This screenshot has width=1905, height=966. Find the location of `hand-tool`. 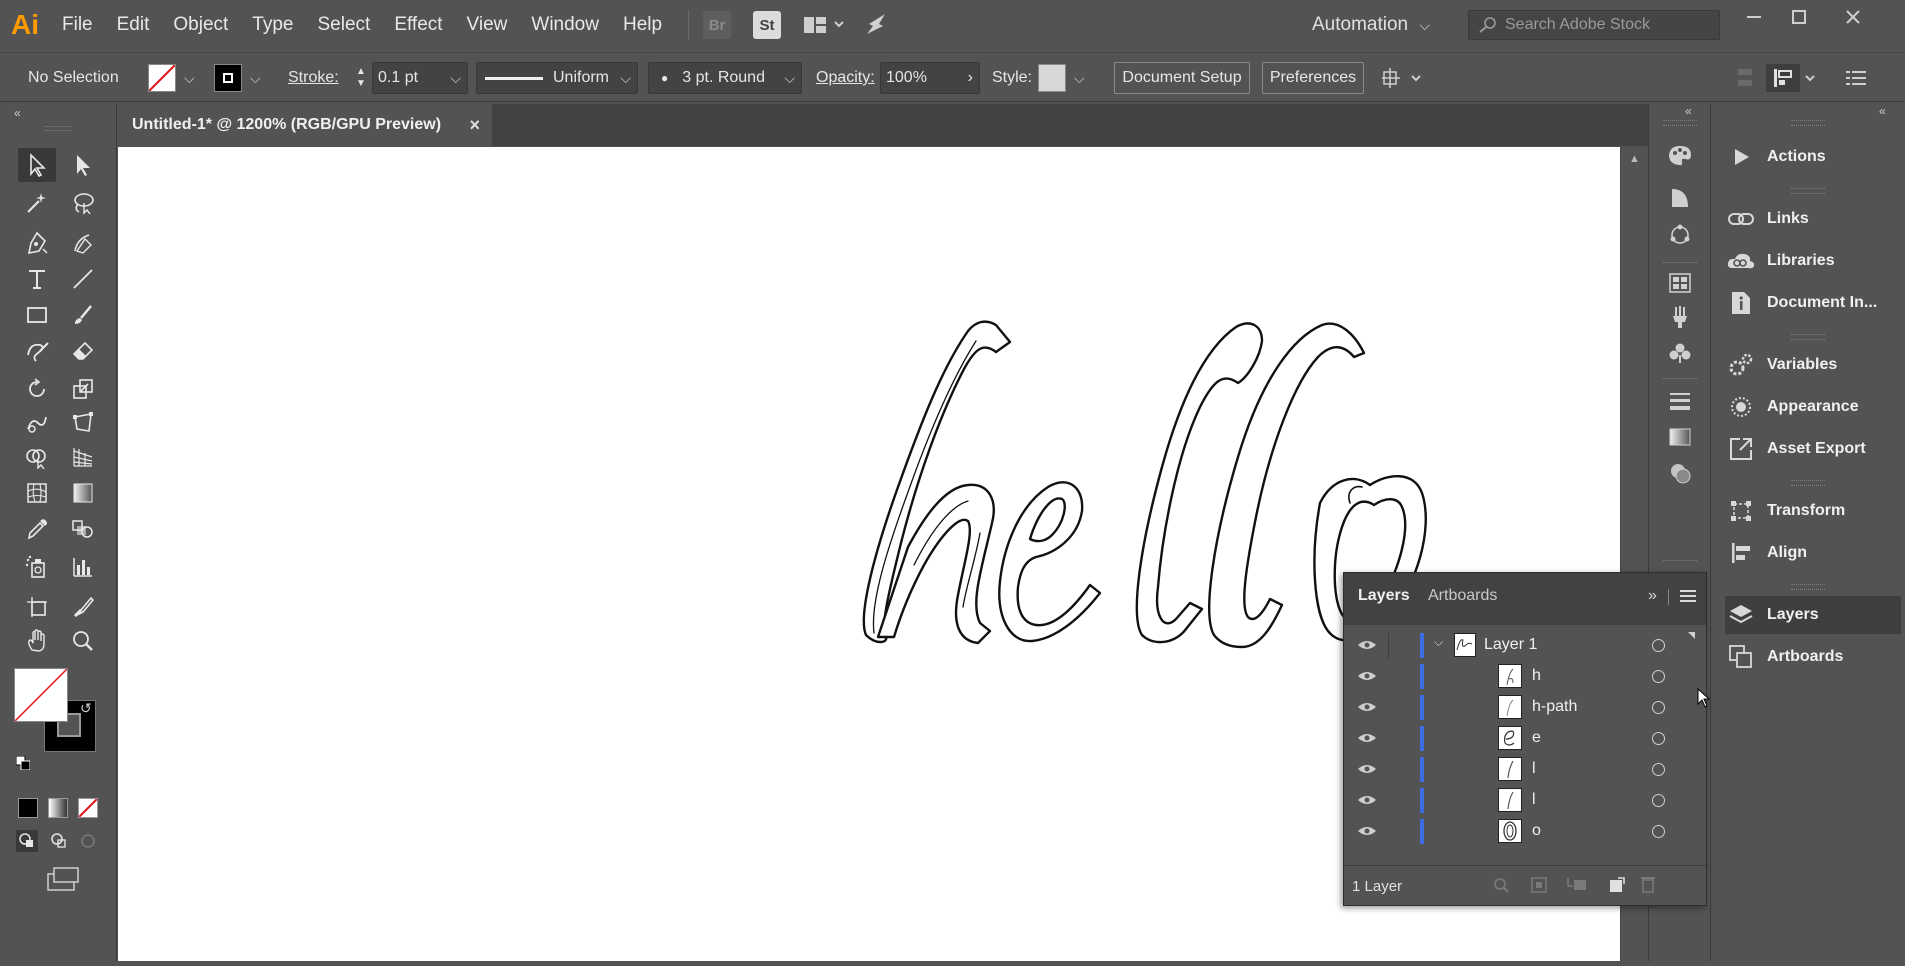

hand-tool is located at coordinates (37, 641).